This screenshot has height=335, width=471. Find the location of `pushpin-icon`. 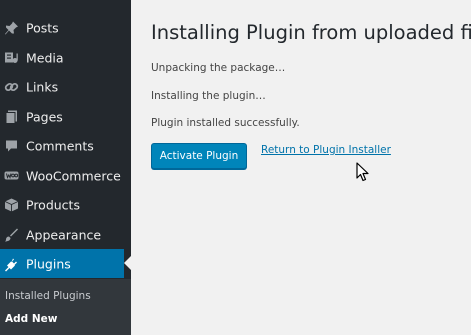

pushpin-icon is located at coordinates (11, 27).